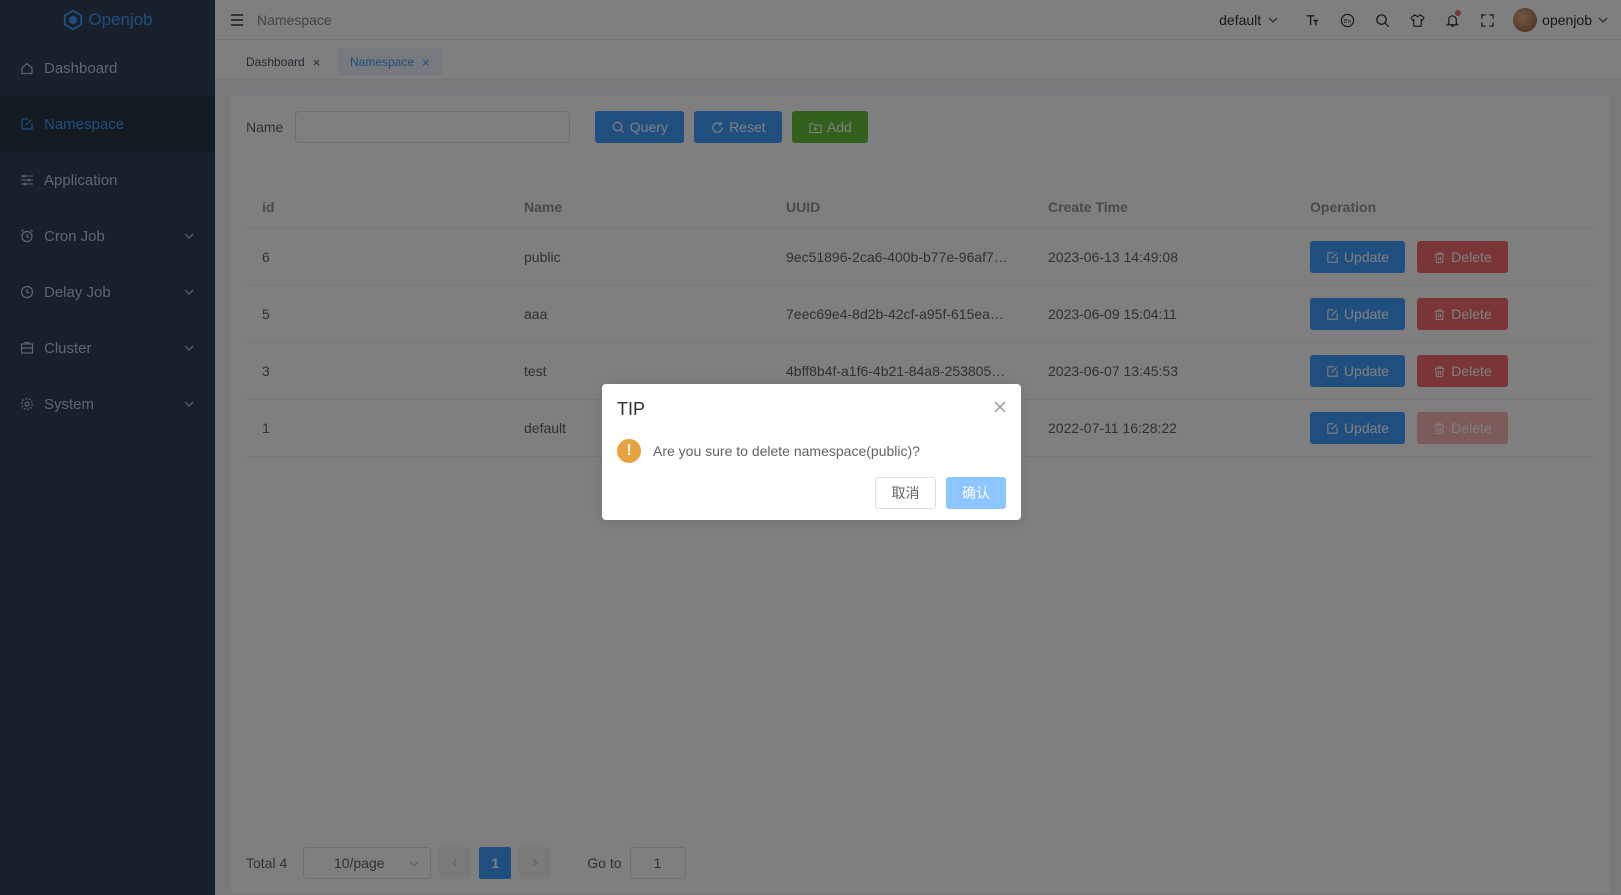 The width and height of the screenshot is (1621, 895). What do you see at coordinates (940, 493) in the screenshot?
I see `dialog-footer: 取消 确认` at bounding box center [940, 493].